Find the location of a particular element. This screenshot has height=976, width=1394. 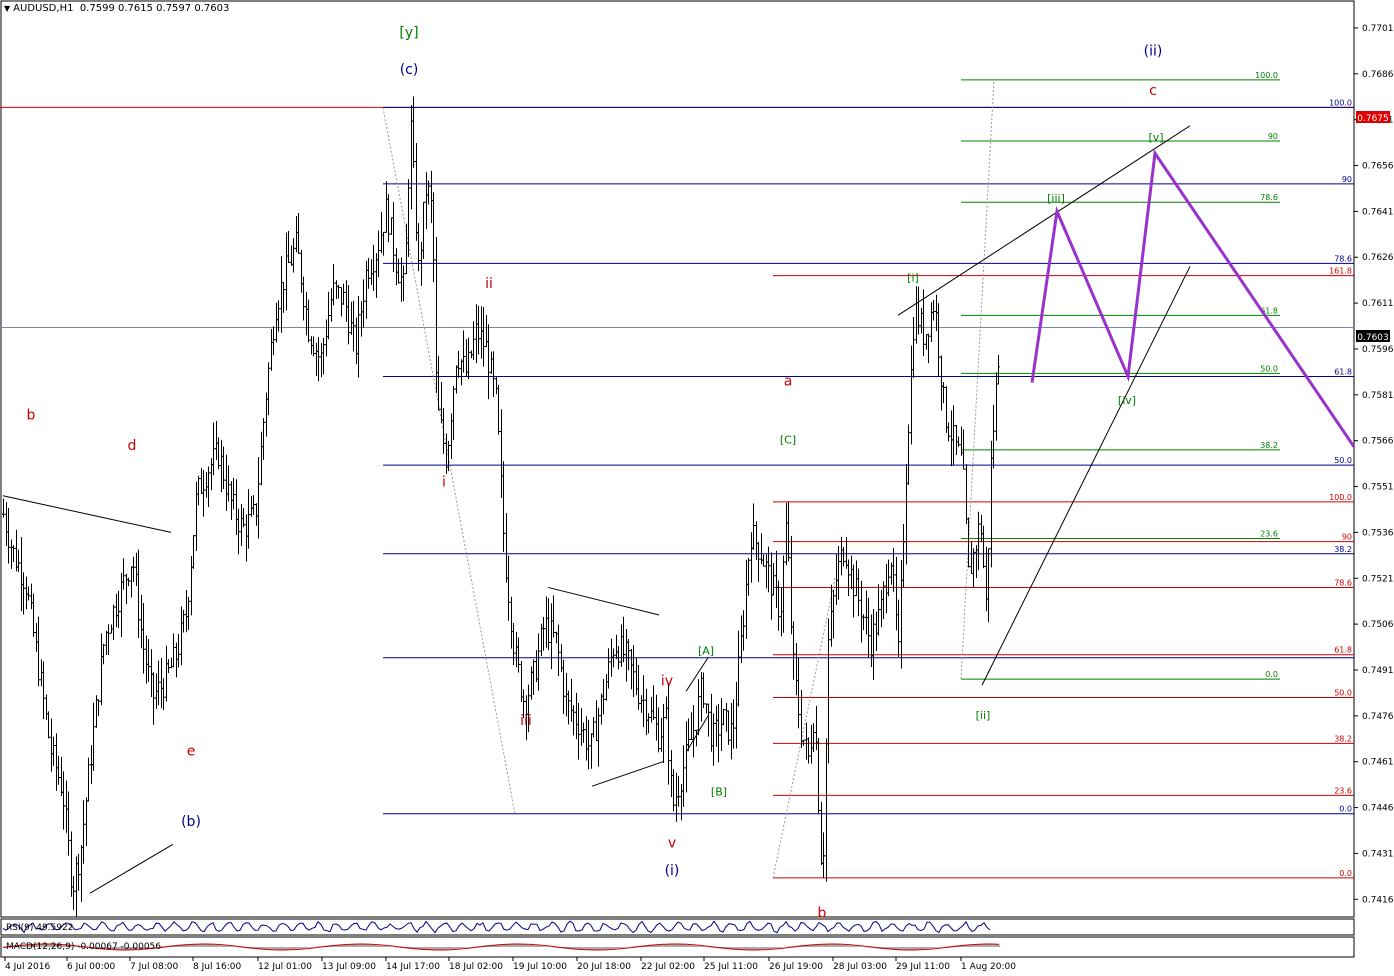

triangle-down-icon: ▼ is located at coordinates (7, 8).